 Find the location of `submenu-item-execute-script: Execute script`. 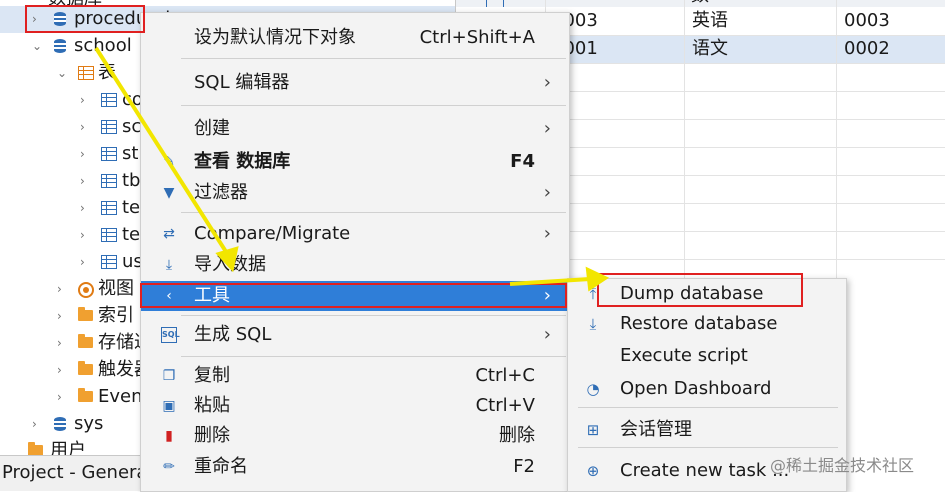

submenu-item-execute-script: Execute script is located at coordinates (707, 356).